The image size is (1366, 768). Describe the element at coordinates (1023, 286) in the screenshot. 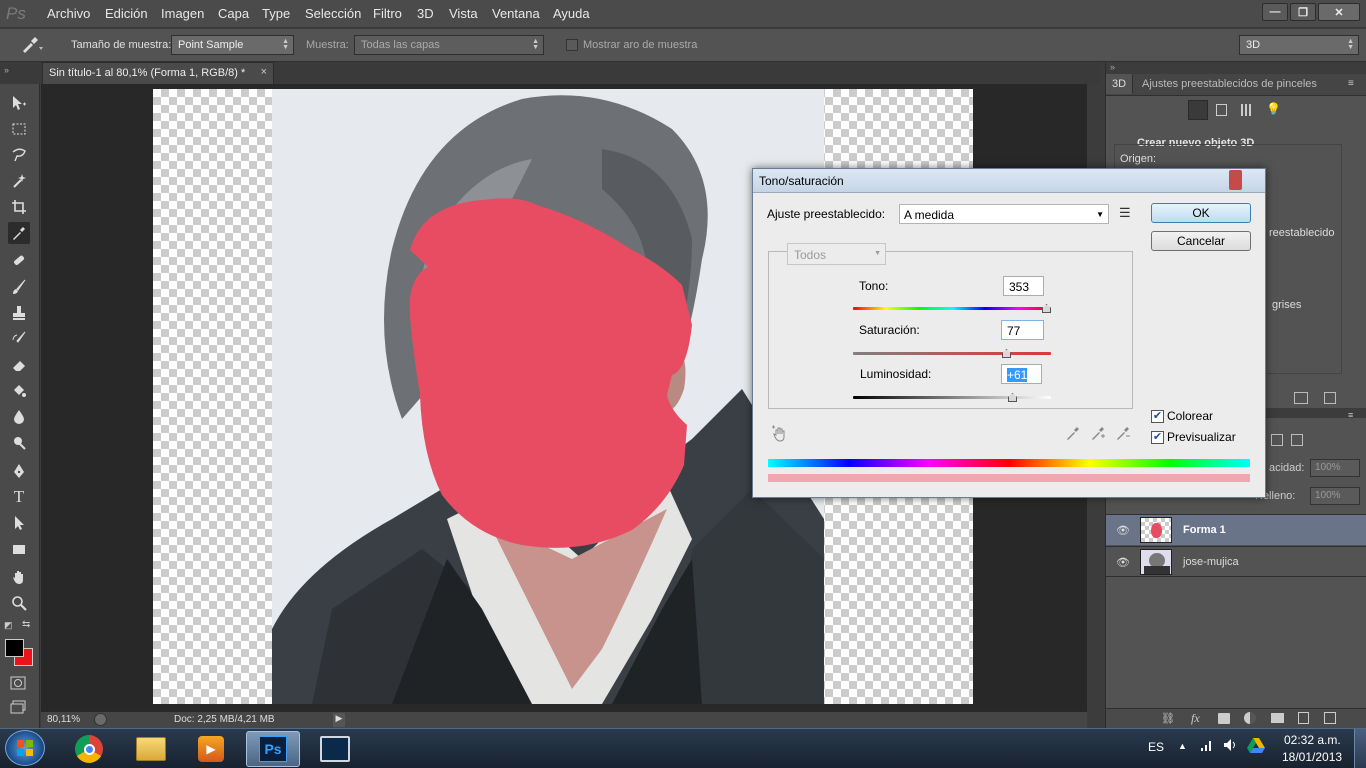

I see `hue-input: 353` at that location.